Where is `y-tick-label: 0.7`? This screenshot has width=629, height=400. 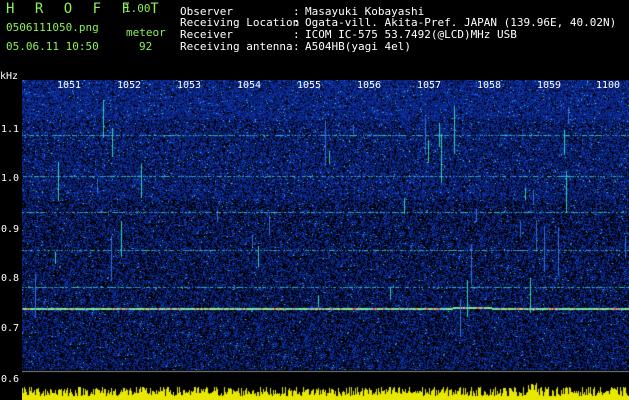
y-tick-label: 0.7 is located at coordinates (10, 328).